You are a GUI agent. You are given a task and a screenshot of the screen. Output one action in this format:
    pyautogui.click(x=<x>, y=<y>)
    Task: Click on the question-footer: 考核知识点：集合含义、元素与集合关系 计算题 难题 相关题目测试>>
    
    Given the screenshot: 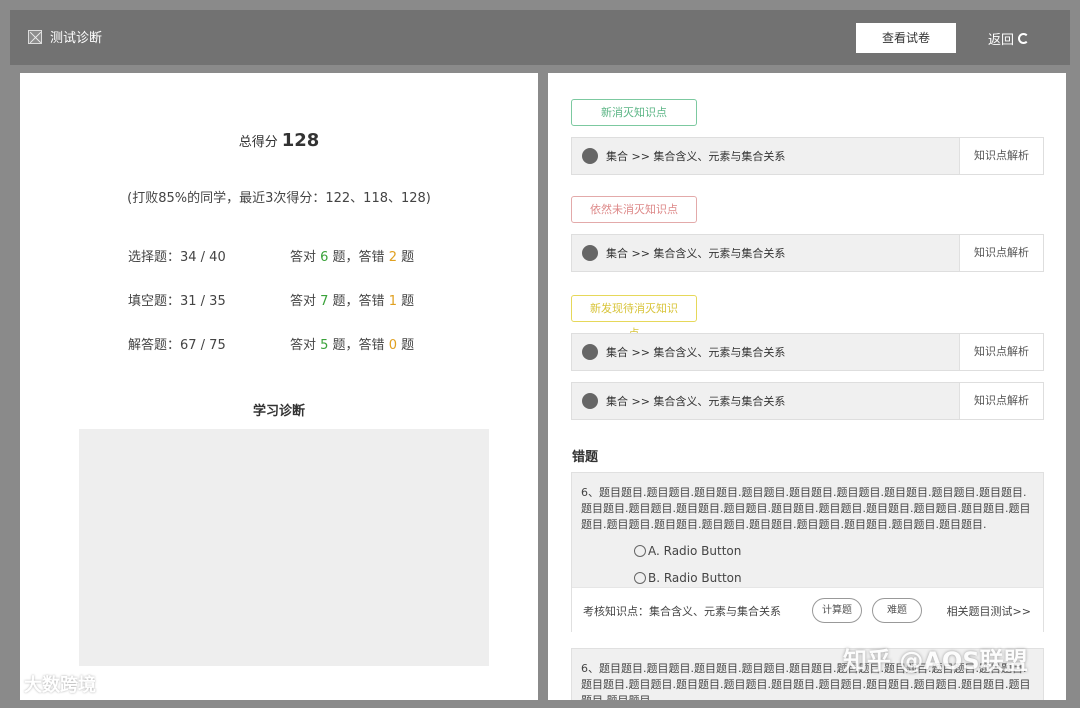 What is the action you would take?
    pyautogui.click(x=807, y=609)
    